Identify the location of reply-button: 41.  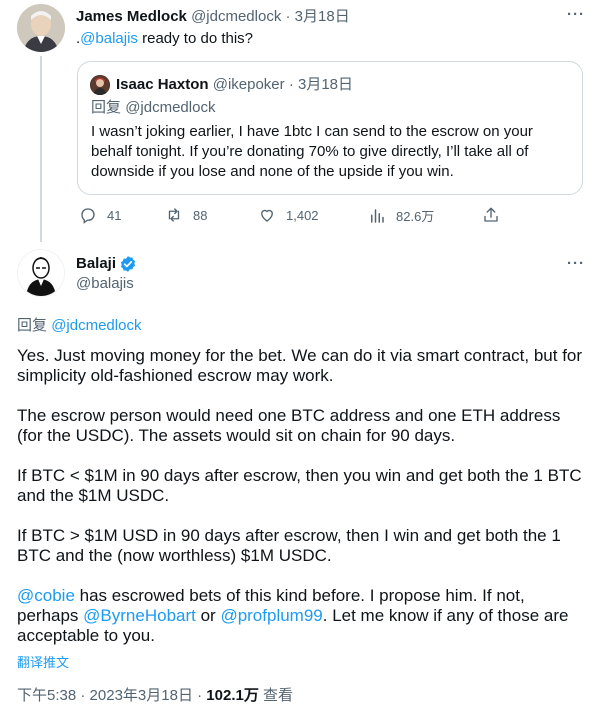
(100, 215).